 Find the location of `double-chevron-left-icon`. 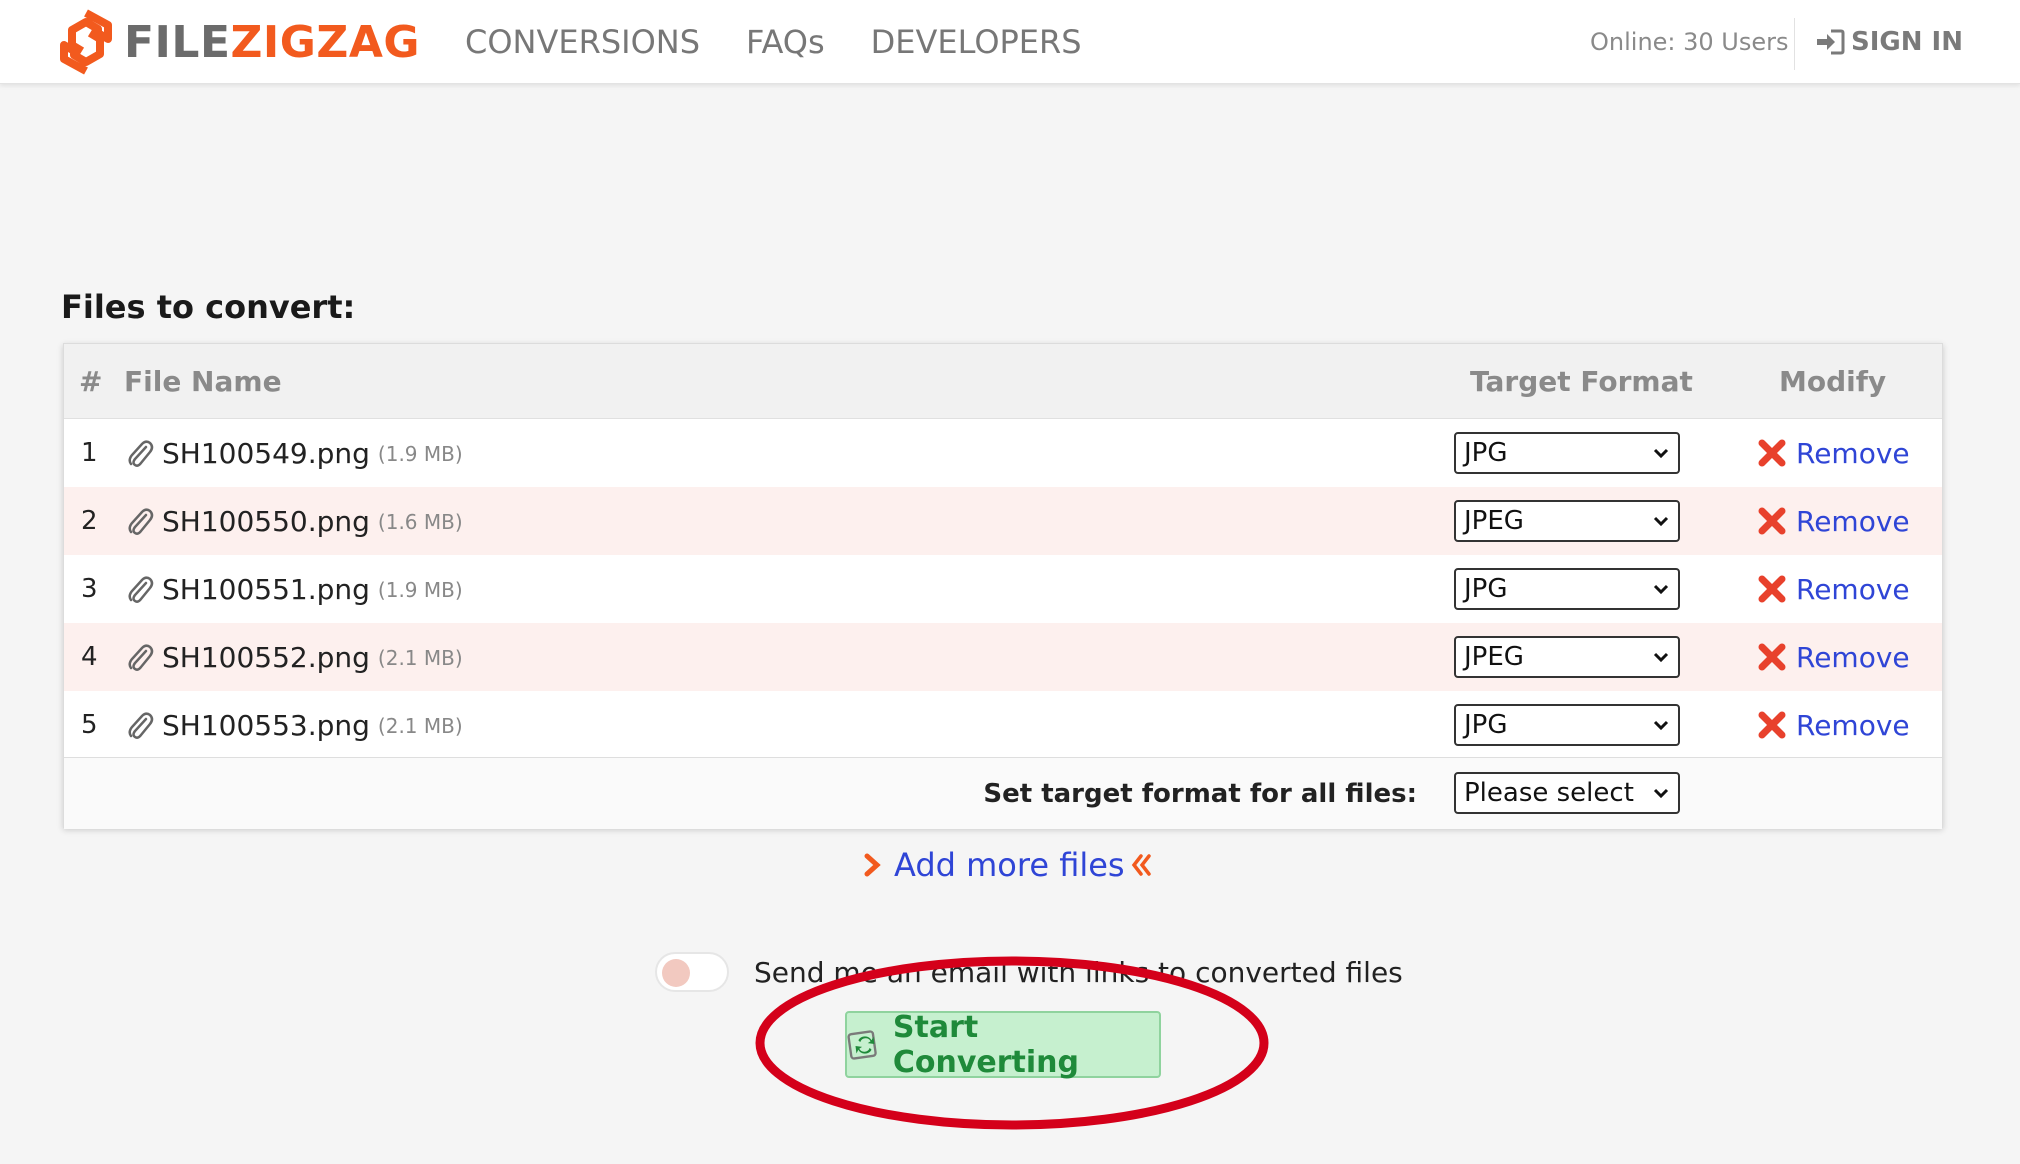

double-chevron-left-icon is located at coordinates (1141, 865).